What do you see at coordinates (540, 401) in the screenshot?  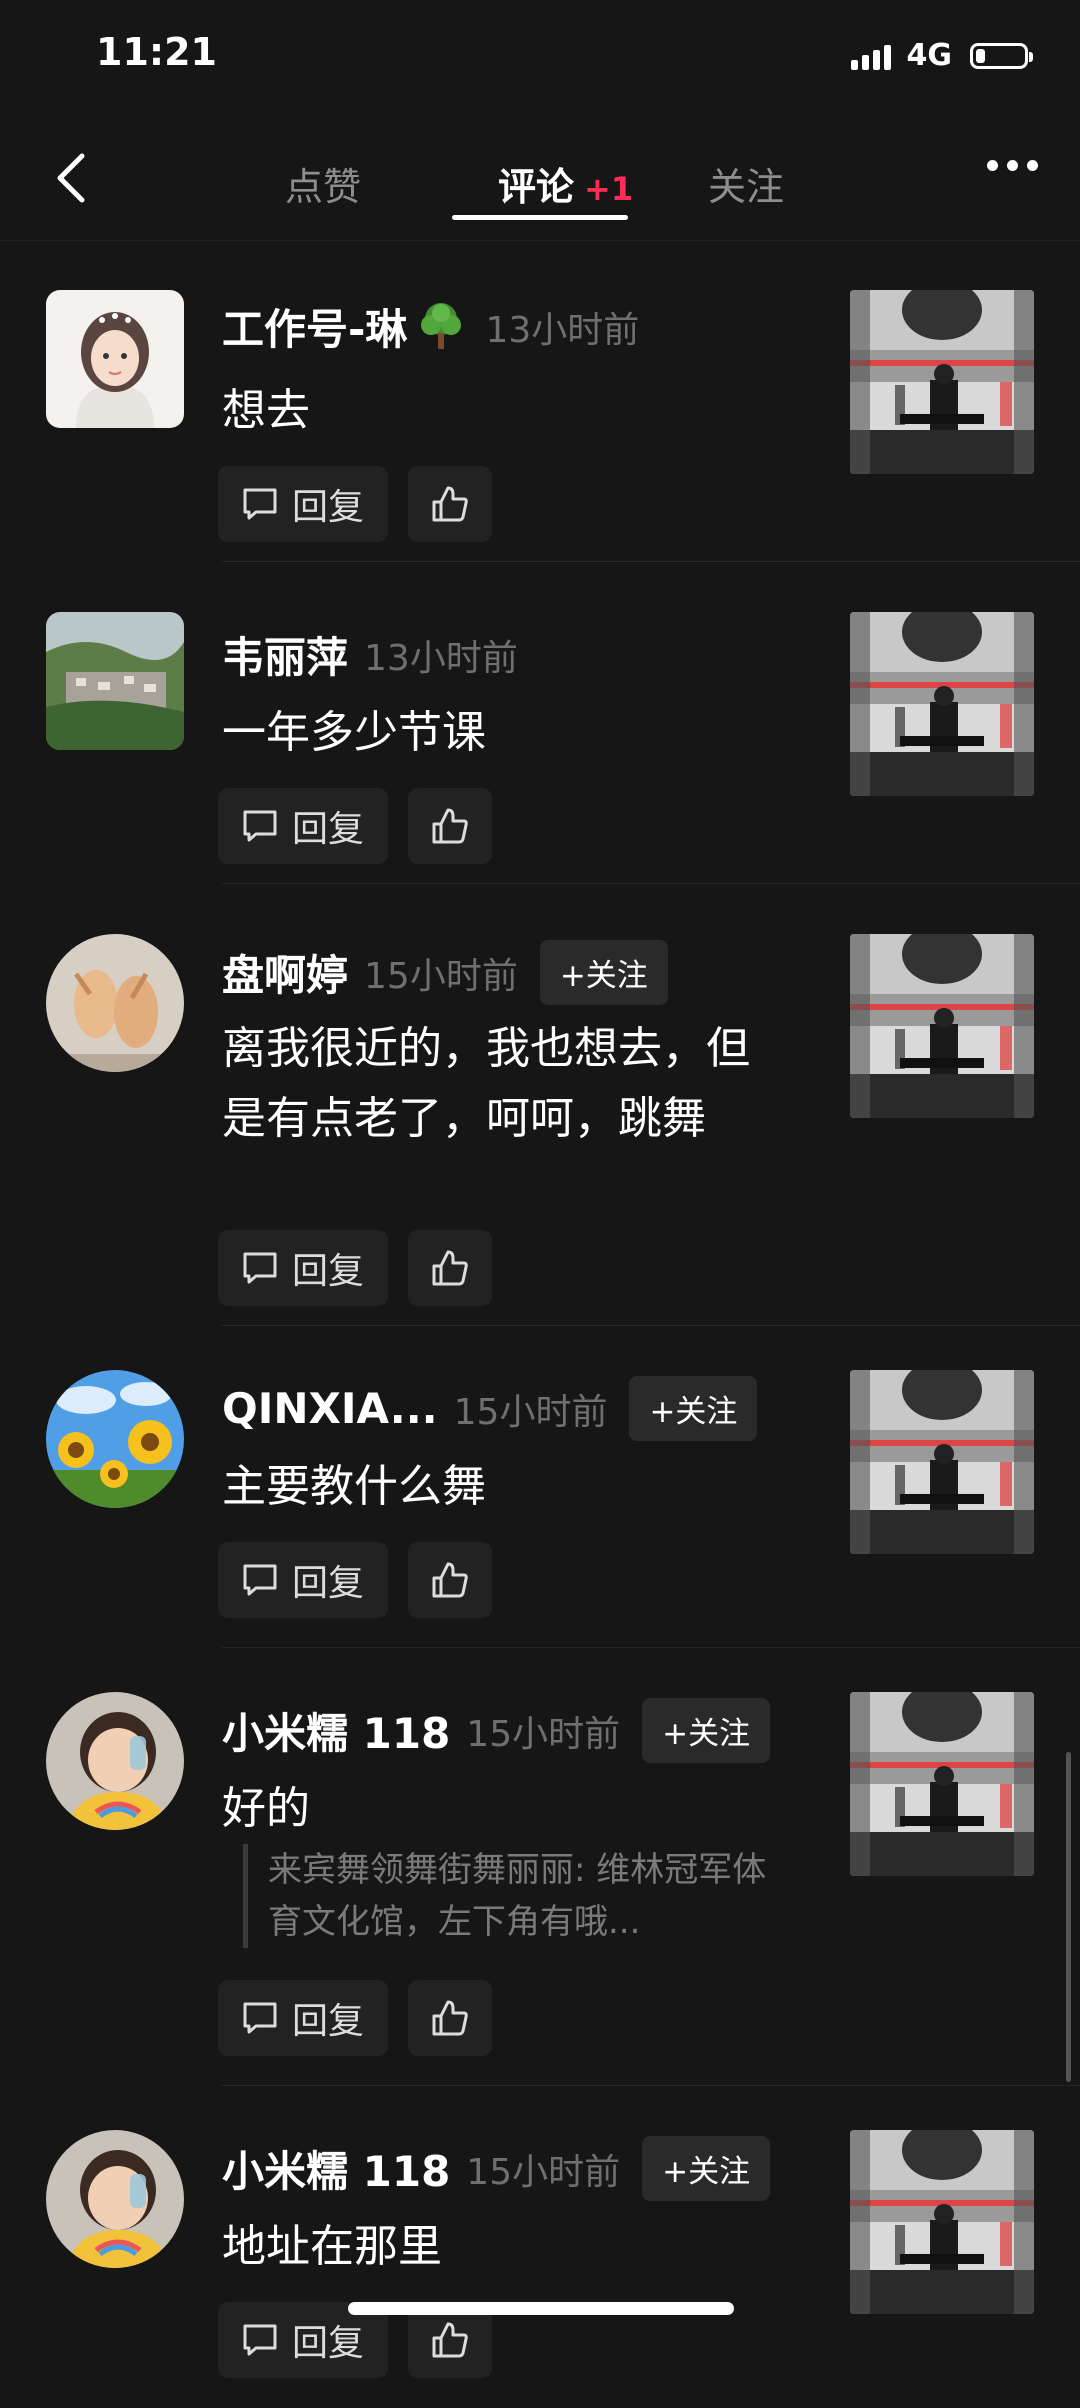 I see `comment-item: 工作号-琳 13小时前 想去 回复` at bounding box center [540, 401].